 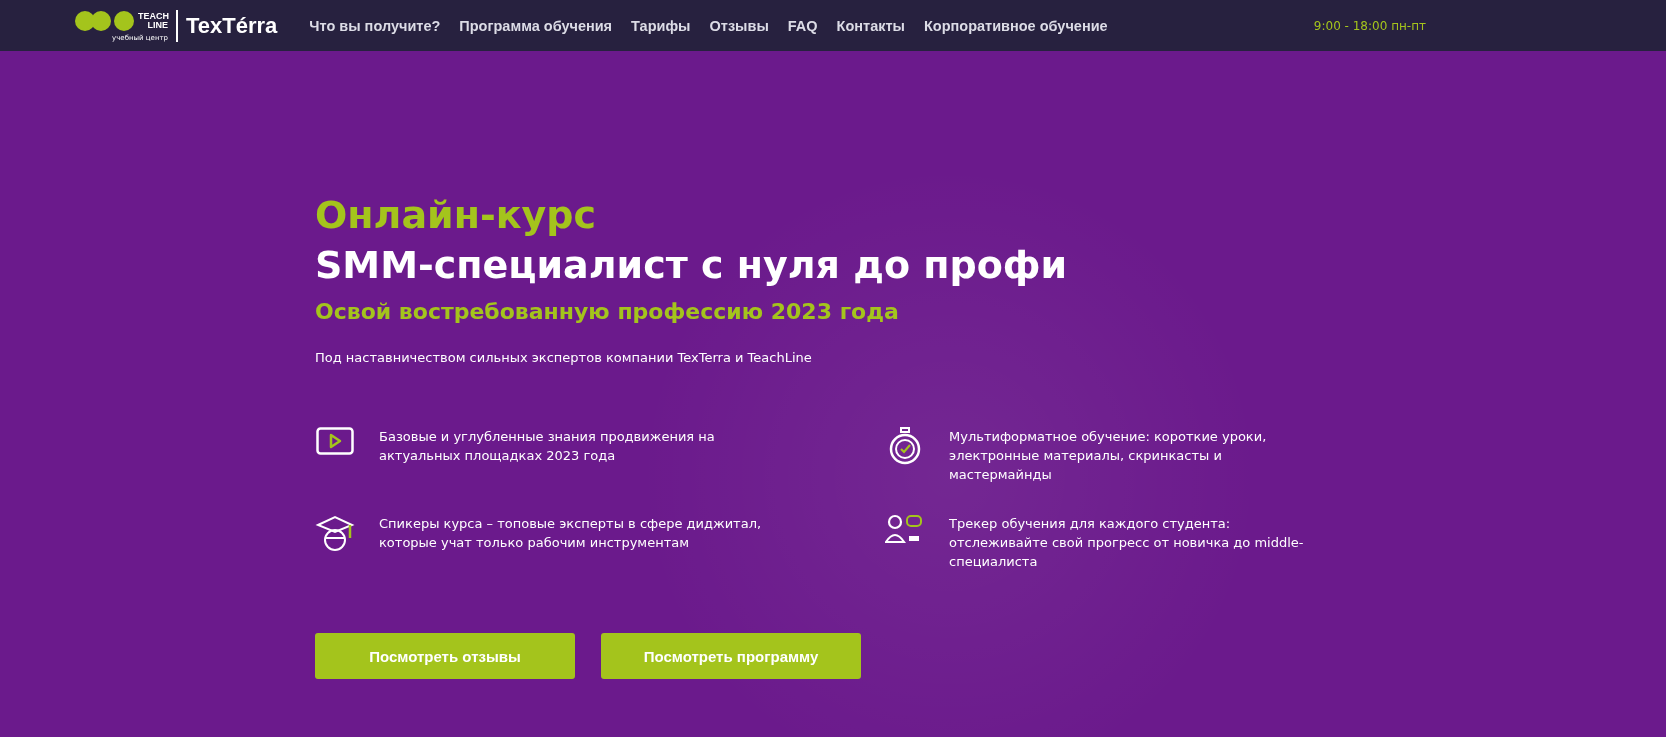 What do you see at coordinates (335, 533) in the screenshot?
I see `graduate-icon` at bounding box center [335, 533].